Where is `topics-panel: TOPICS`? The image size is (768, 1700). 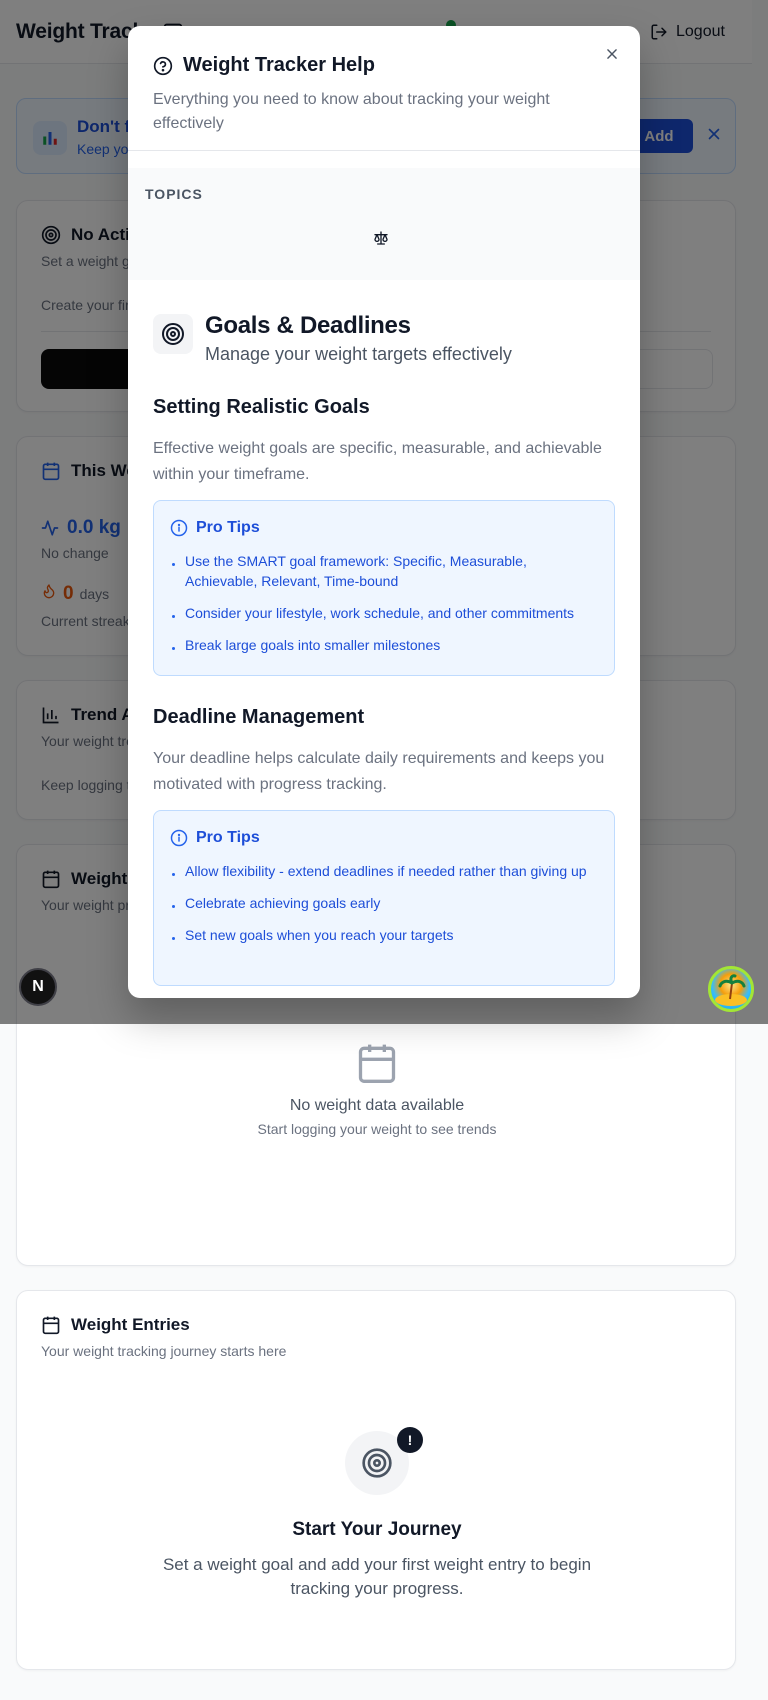 topics-panel: TOPICS is located at coordinates (384, 224).